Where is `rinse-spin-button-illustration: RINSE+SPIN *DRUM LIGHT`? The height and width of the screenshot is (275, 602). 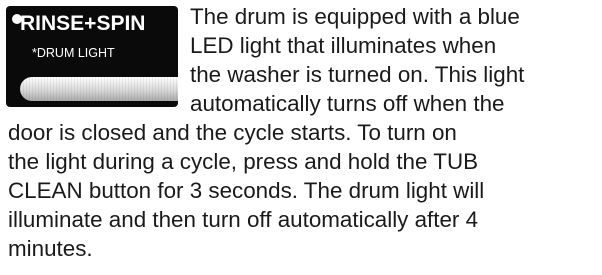 rinse-spin-button-illustration: RINSE+SPIN *DRUM LIGHT is located at coordinates (92, 56).